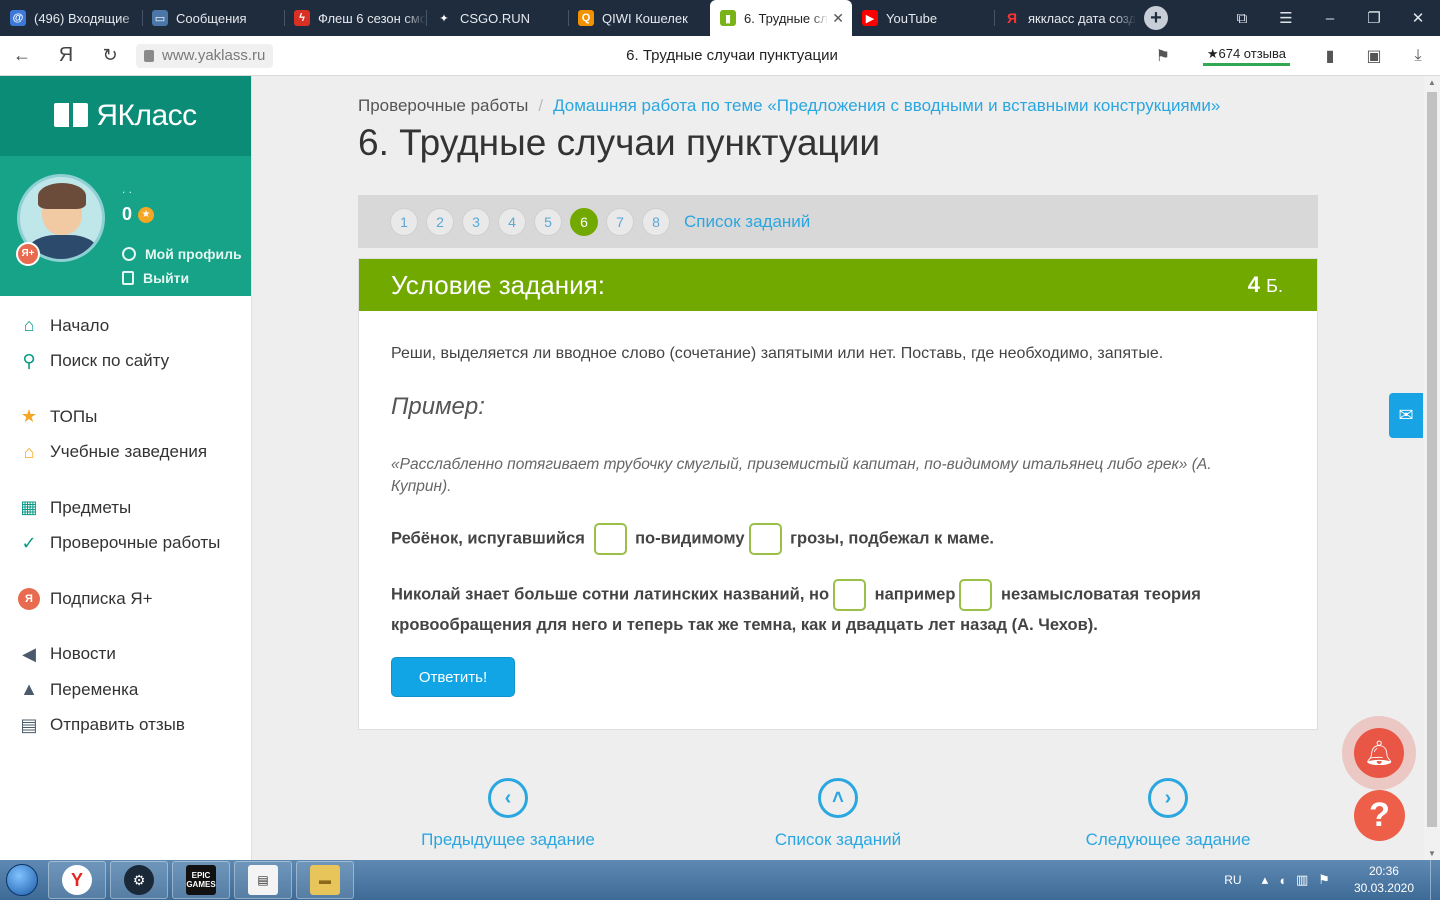 This screenshot has height=900, width=1440. I want to click on network-icon: ▥, so click(1302, 880).